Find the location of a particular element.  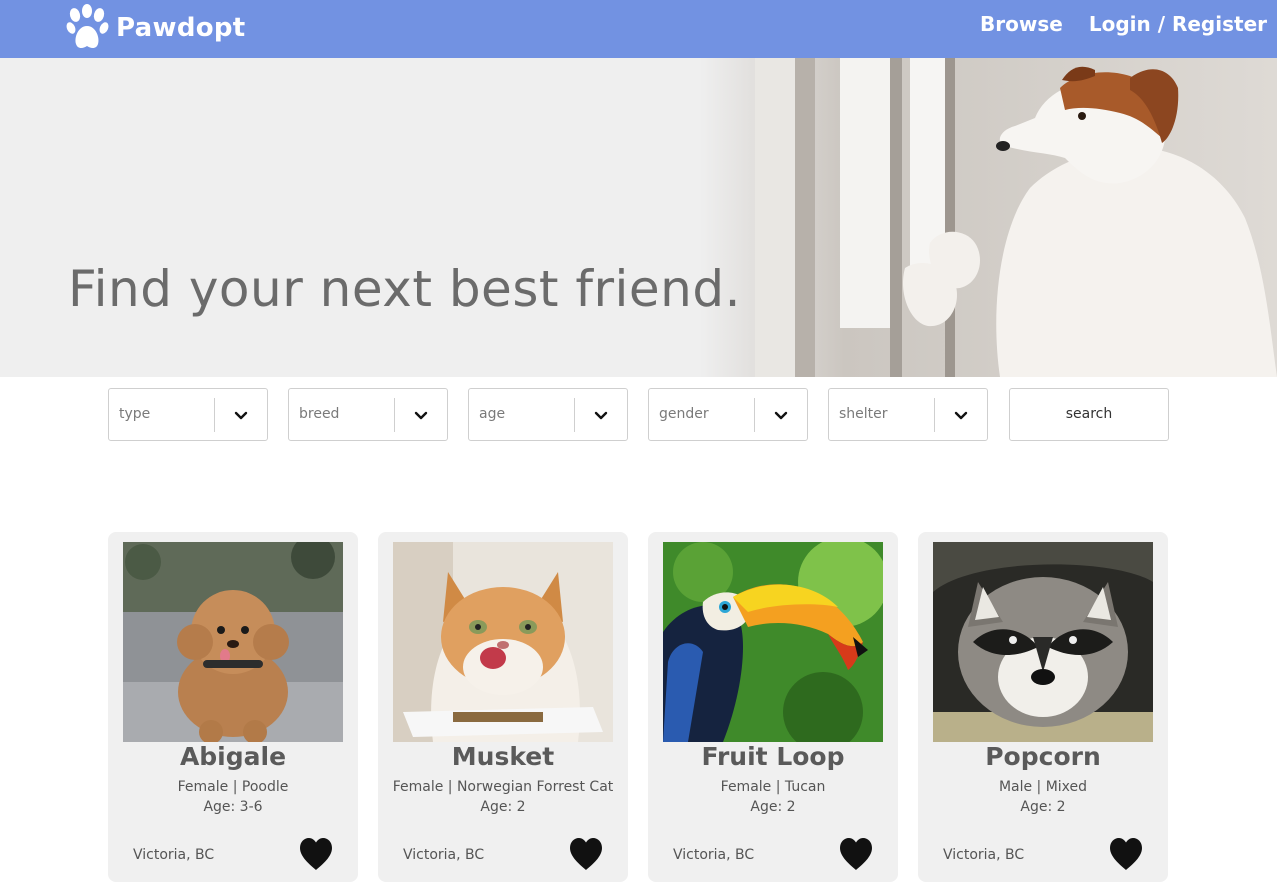

type-select-placeholder: type is located at coordinates (135, 414).